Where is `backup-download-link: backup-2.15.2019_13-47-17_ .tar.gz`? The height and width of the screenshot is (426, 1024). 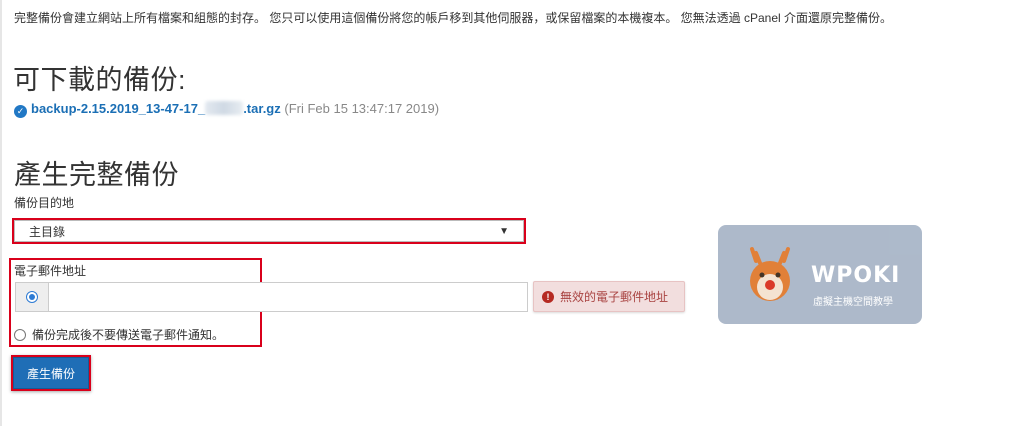 backup-download-link: backup-2.15.2019_13-47-17_ .tar.gz is located at coordinates (156, 108).